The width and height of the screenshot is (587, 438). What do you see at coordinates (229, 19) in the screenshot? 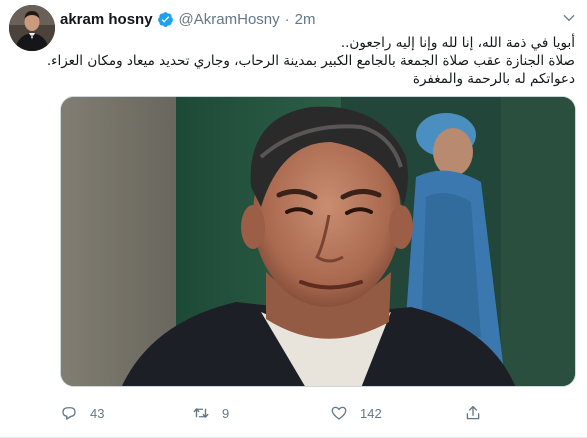
I see `author-handle: @AkramHosny` at bounding box center [229, 19].